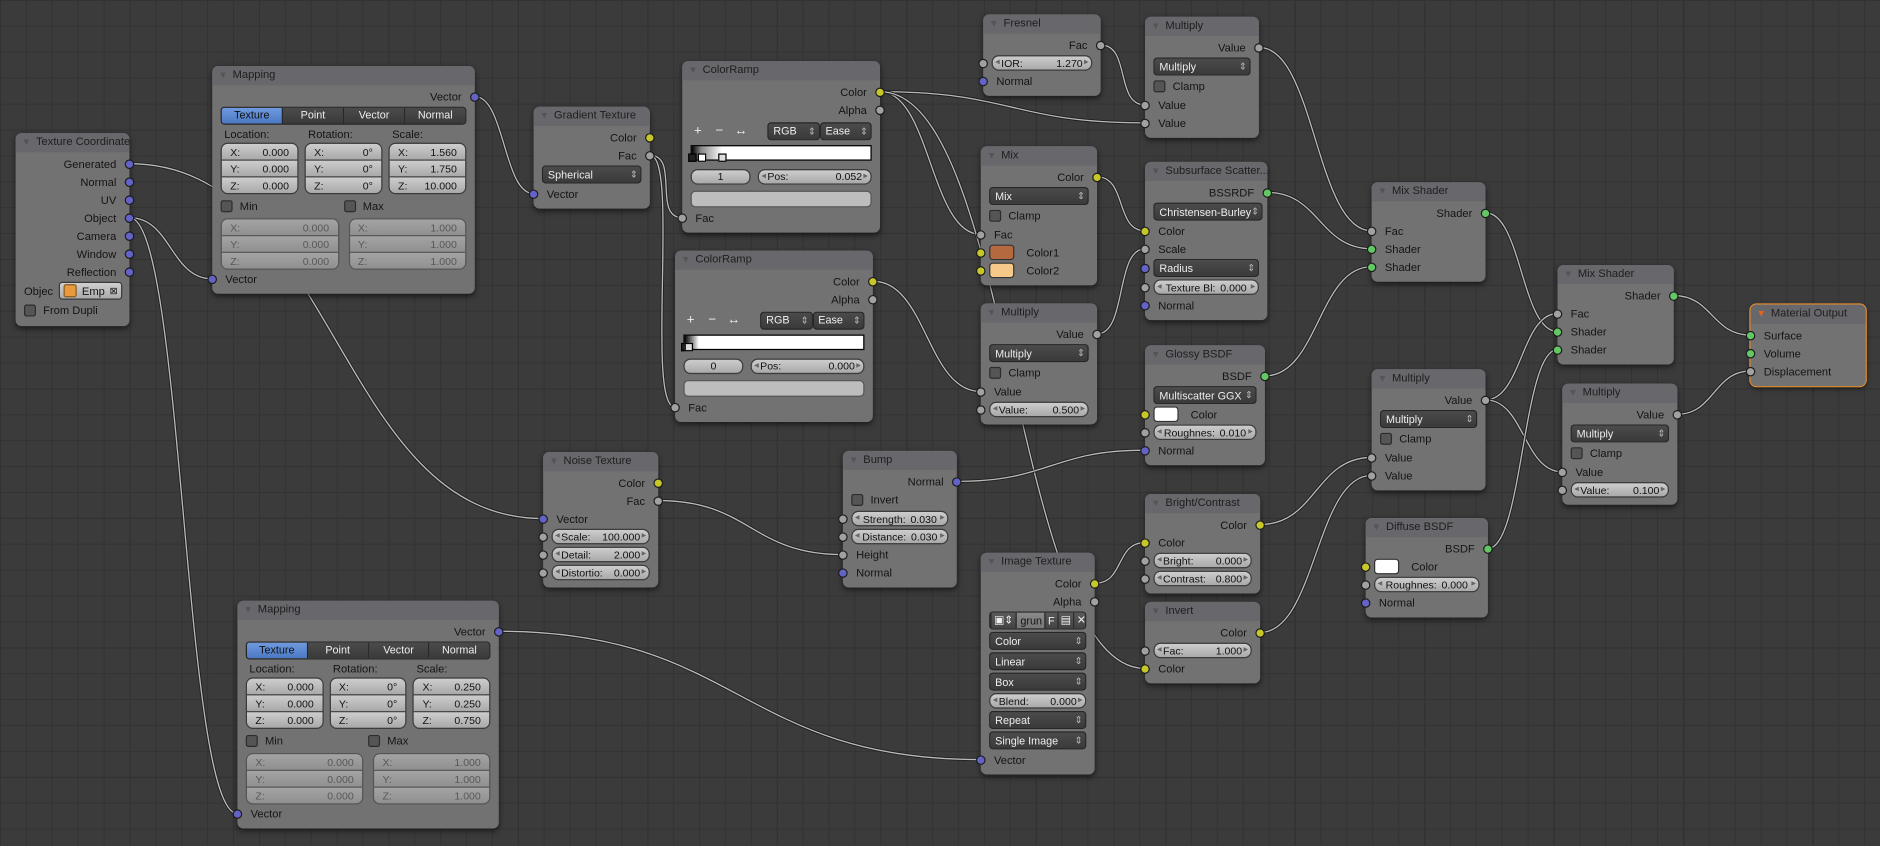 This screenshot has width=1880, height=846. What do you see at coordinates (343, 185) in the screenshot?
I see `rotation-z-field: Z: 0°` at bounding box center [343, 185].